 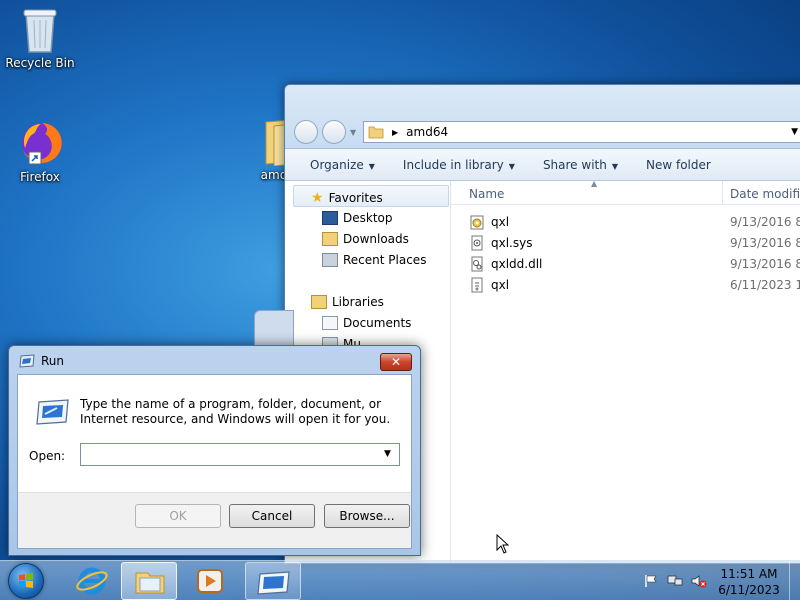 What do you see at coordinates (477, 285) in the screenshot?
I see `security-catalog-icon` at bounding box center [477, 285].